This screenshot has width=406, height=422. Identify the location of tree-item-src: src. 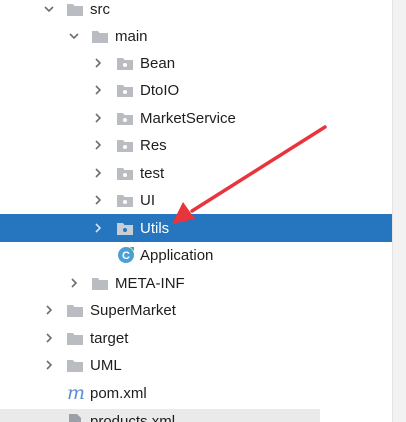
(196, 11).